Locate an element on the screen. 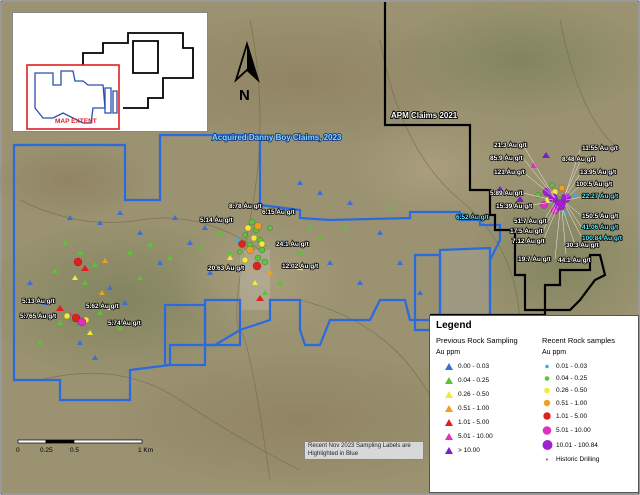 This screenshot has width=640, height=495. legend-previous-row: 0.51 - 1.00 is located at coordinates (466, 408).